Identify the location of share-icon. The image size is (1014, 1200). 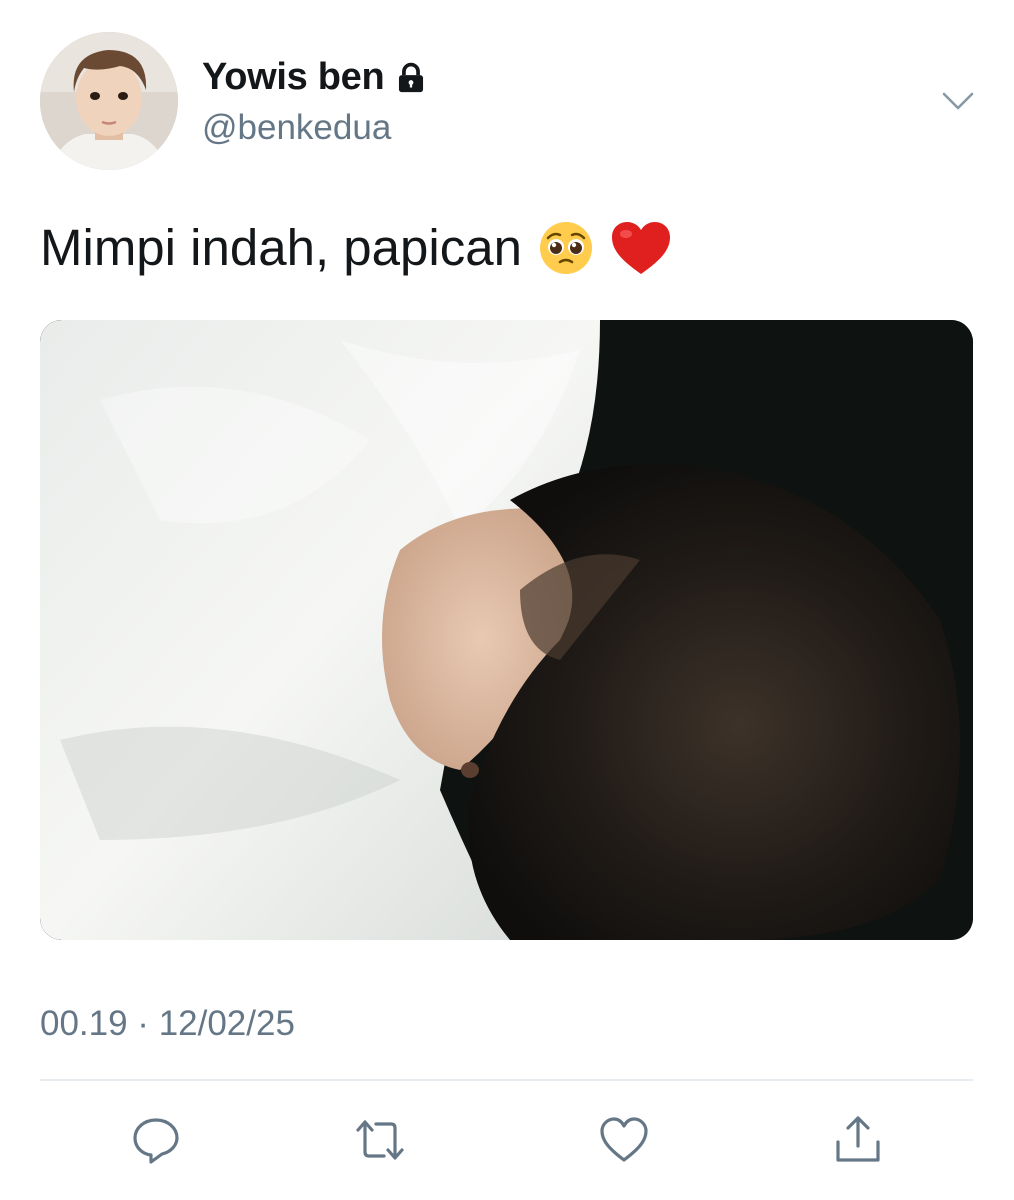
(858, 1139).